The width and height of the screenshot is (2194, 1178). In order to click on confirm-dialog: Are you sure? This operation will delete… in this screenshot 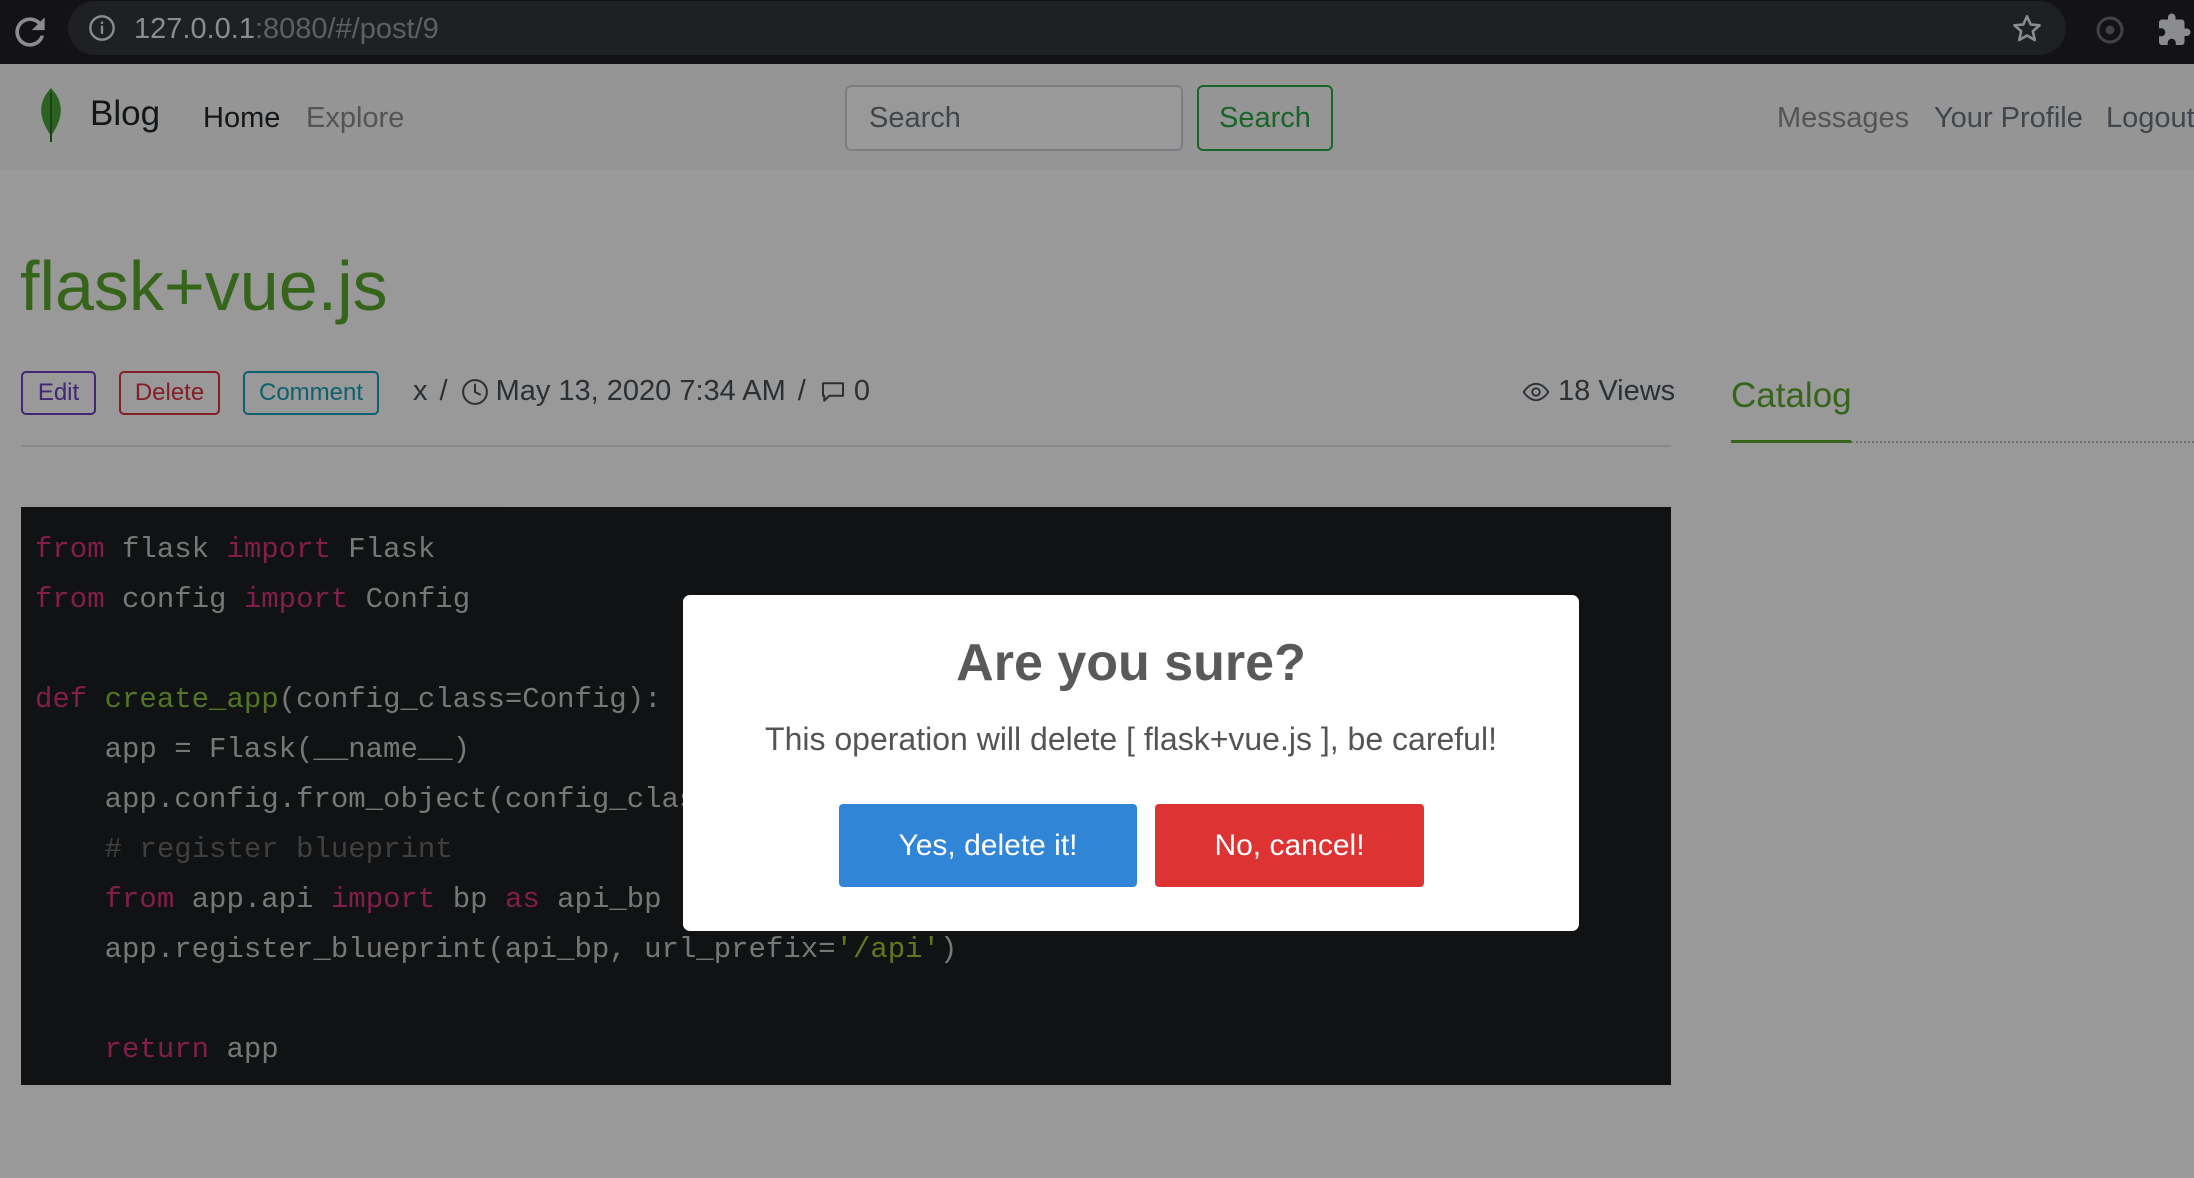, I will do `click(1131, 763)`.